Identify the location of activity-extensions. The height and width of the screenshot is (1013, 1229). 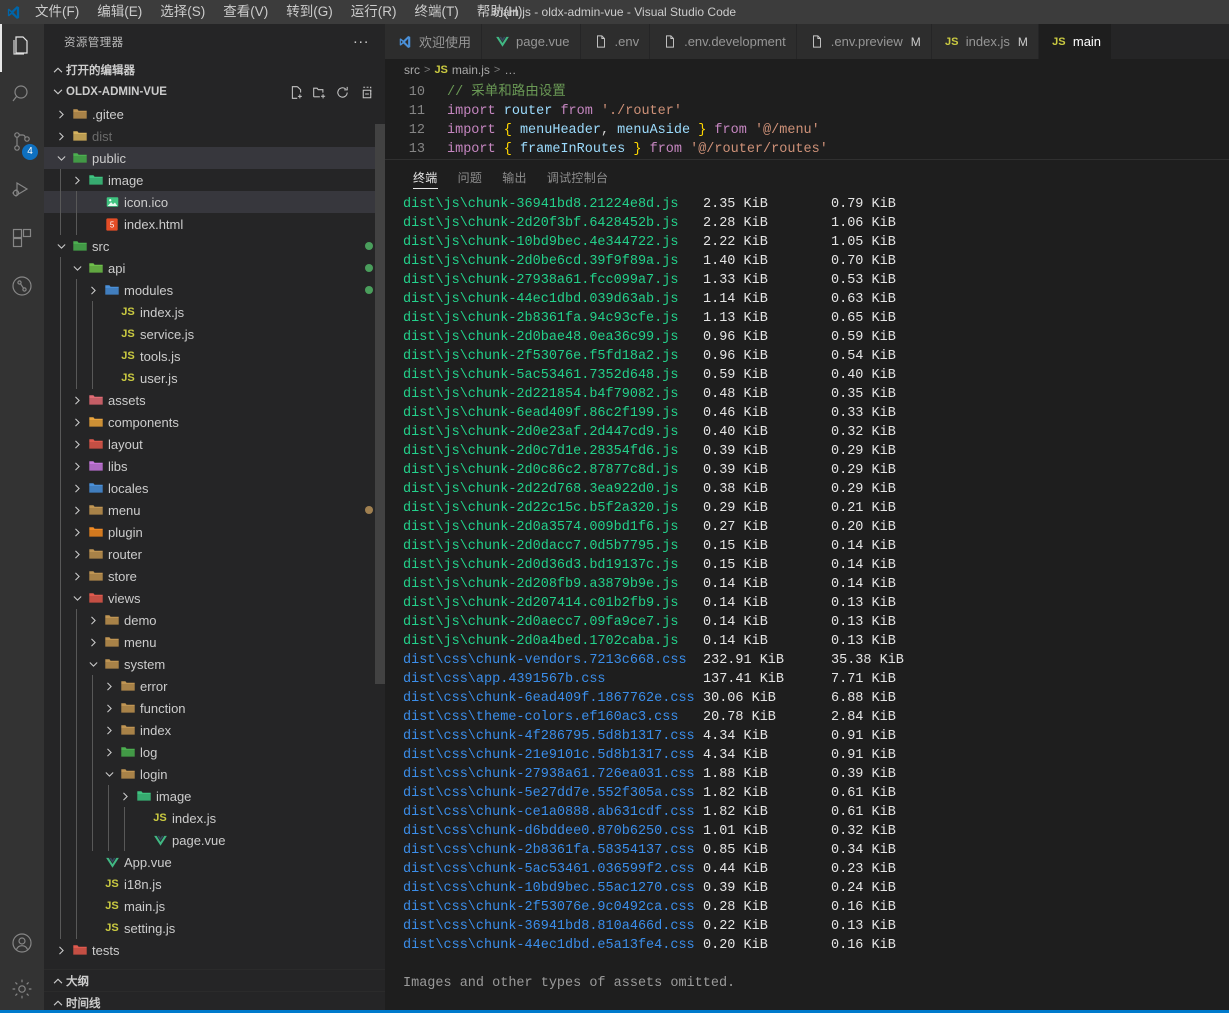
(22, 240).